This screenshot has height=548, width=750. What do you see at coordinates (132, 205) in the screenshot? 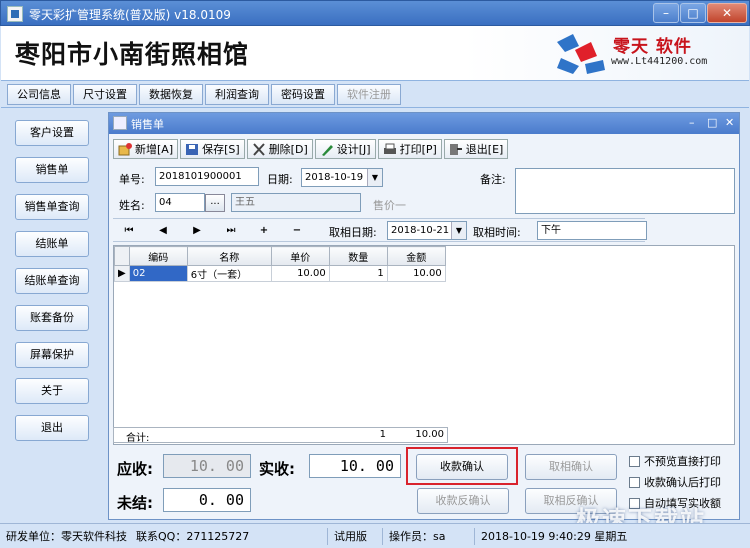
I see `name-label: 姓名:` at bounding box center [132, 205].